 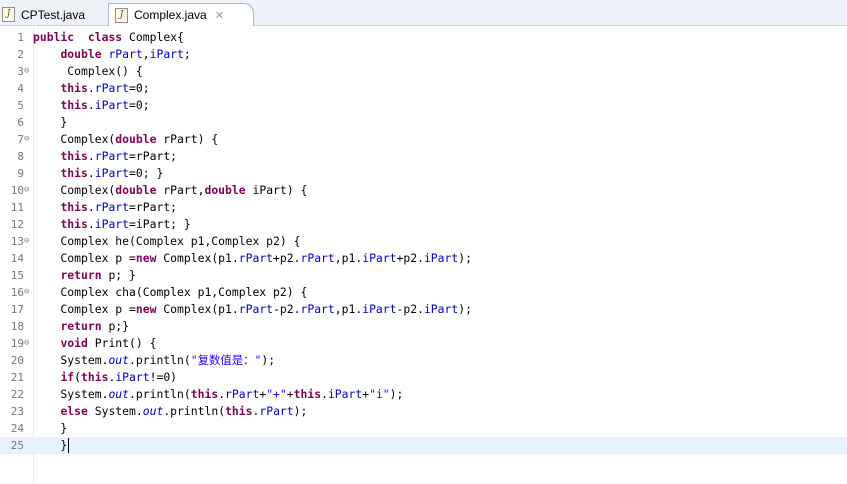 I want to click on line-number: 20, so click(x=17, y=360).